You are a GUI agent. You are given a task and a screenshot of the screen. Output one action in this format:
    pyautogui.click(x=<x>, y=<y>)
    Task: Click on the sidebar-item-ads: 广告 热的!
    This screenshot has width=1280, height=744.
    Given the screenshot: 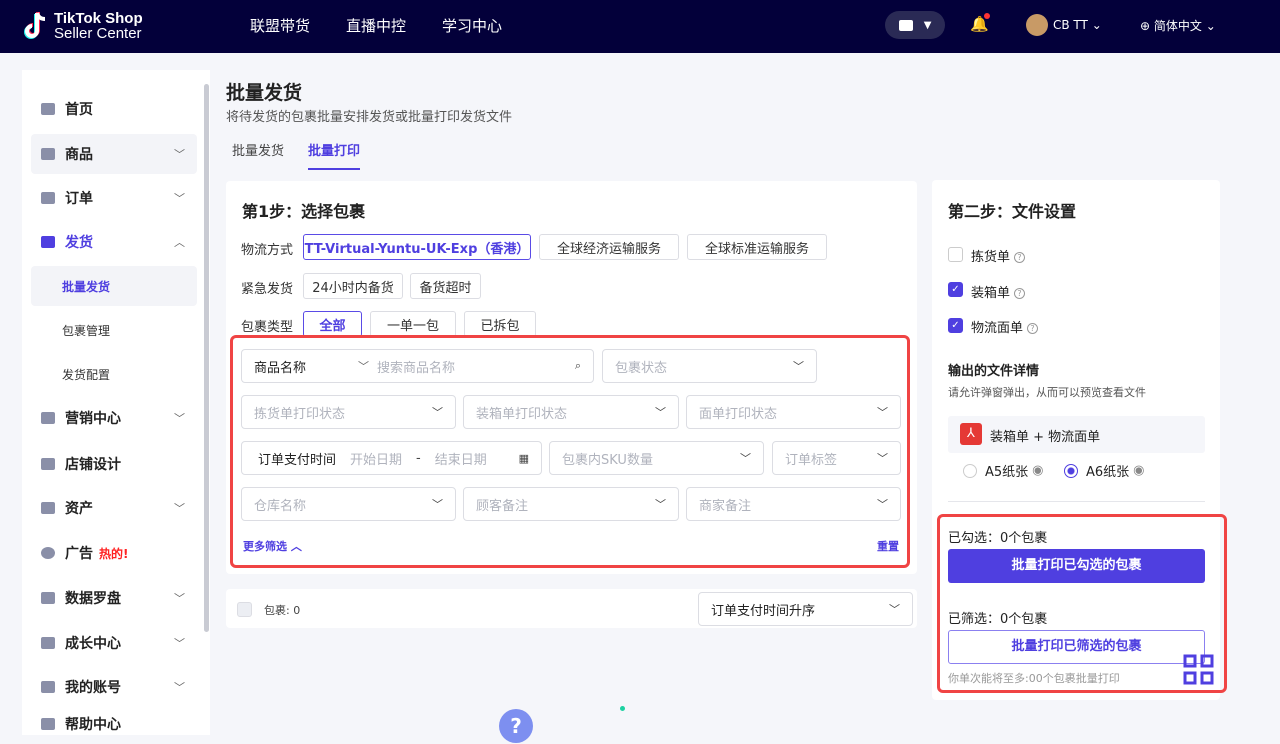 What is the action you would take?
    pyautogui.click(x=114, y=553)
    